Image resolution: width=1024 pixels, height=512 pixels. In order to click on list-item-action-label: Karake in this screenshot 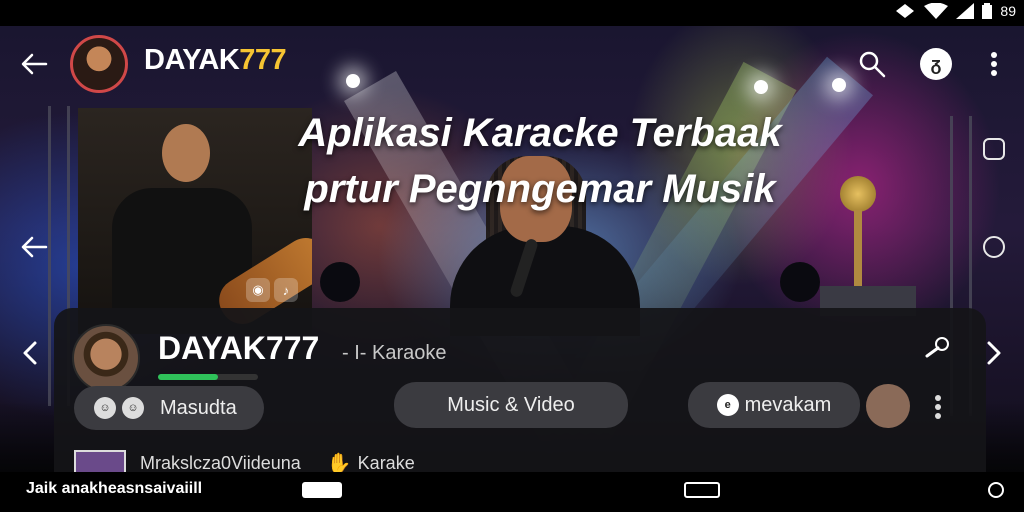, I will do `click(386, 462)`.